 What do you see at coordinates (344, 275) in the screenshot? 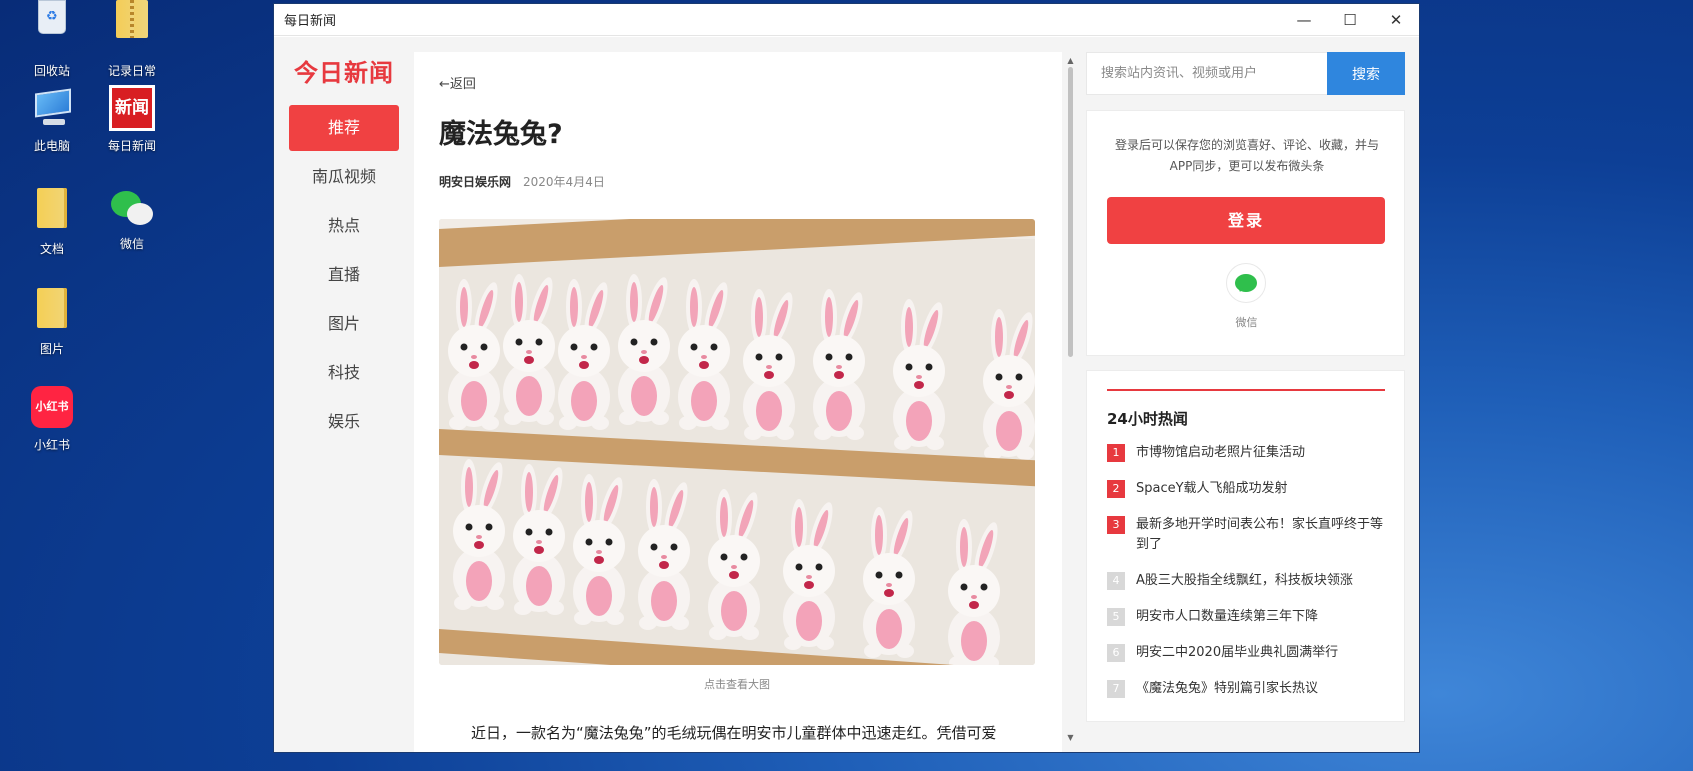
I see `nav-item-live: 直播` at bounding box center [344, 275].